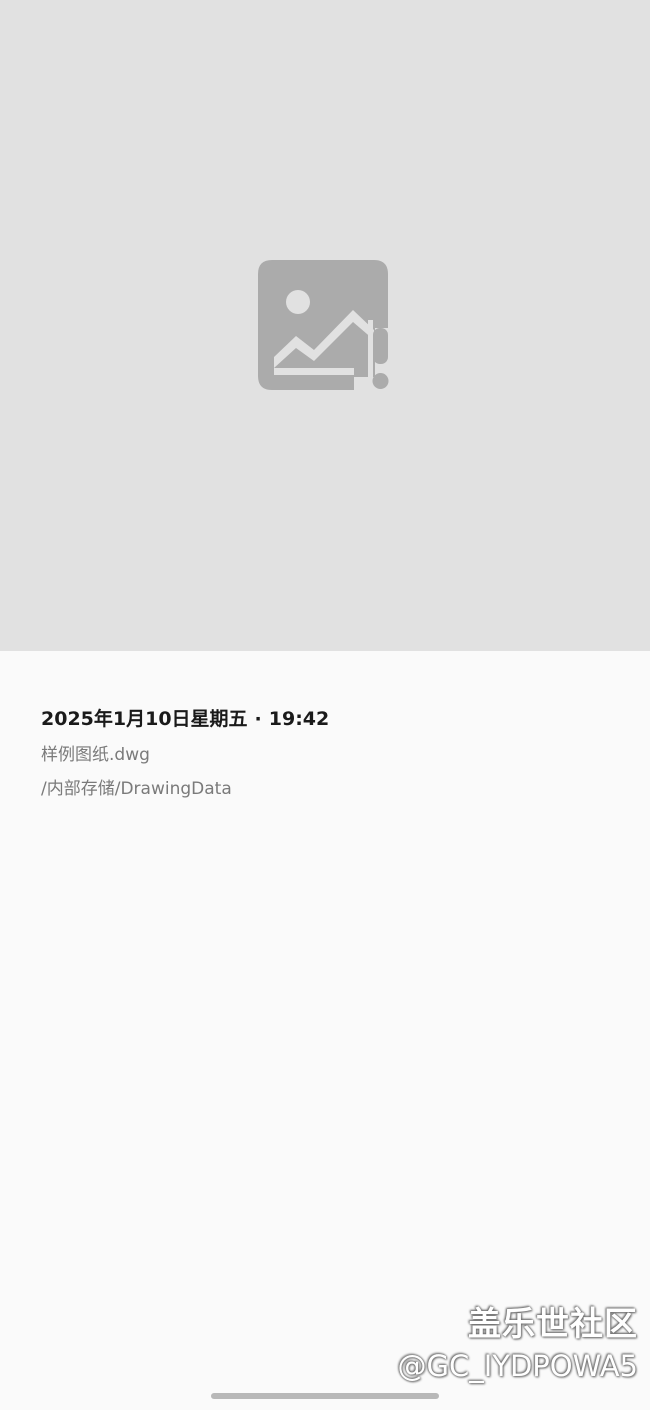 This screenshot has width=650, height=1410. Describe the element at coordinates (95, 755) in the screenshot. I see `file-name: 样例图纸.dwg` at that location.